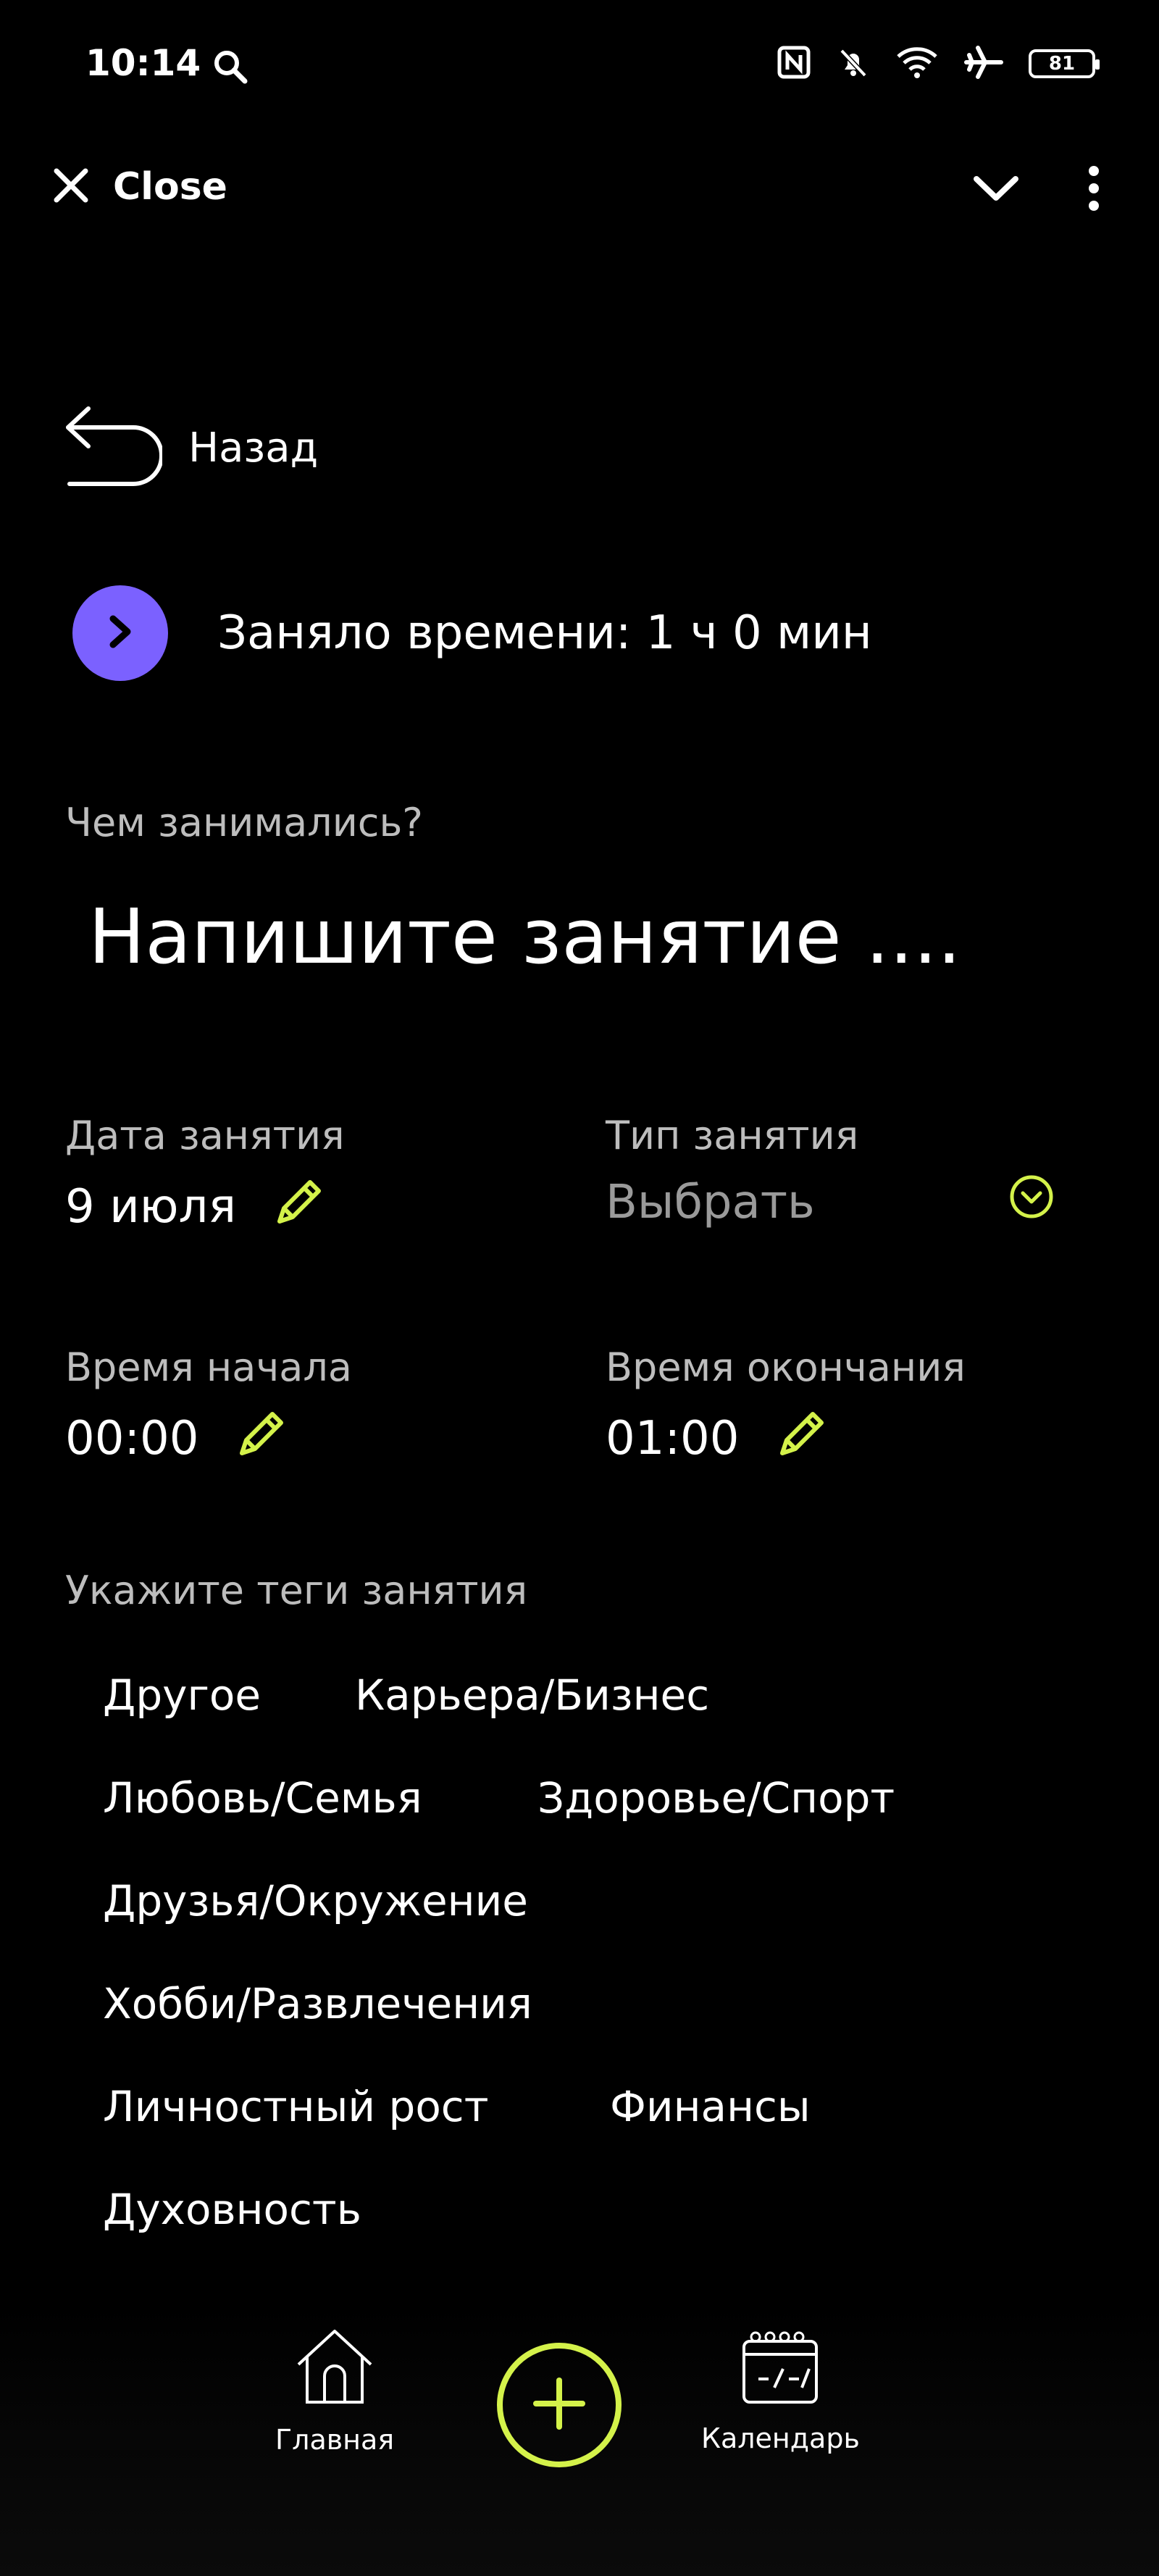 The width and height of the screenshot is (1159, 2576). Describe the element at coordinates (786, 1367) in the screenshot. I see `end-time-label: Время окончания` at that location.